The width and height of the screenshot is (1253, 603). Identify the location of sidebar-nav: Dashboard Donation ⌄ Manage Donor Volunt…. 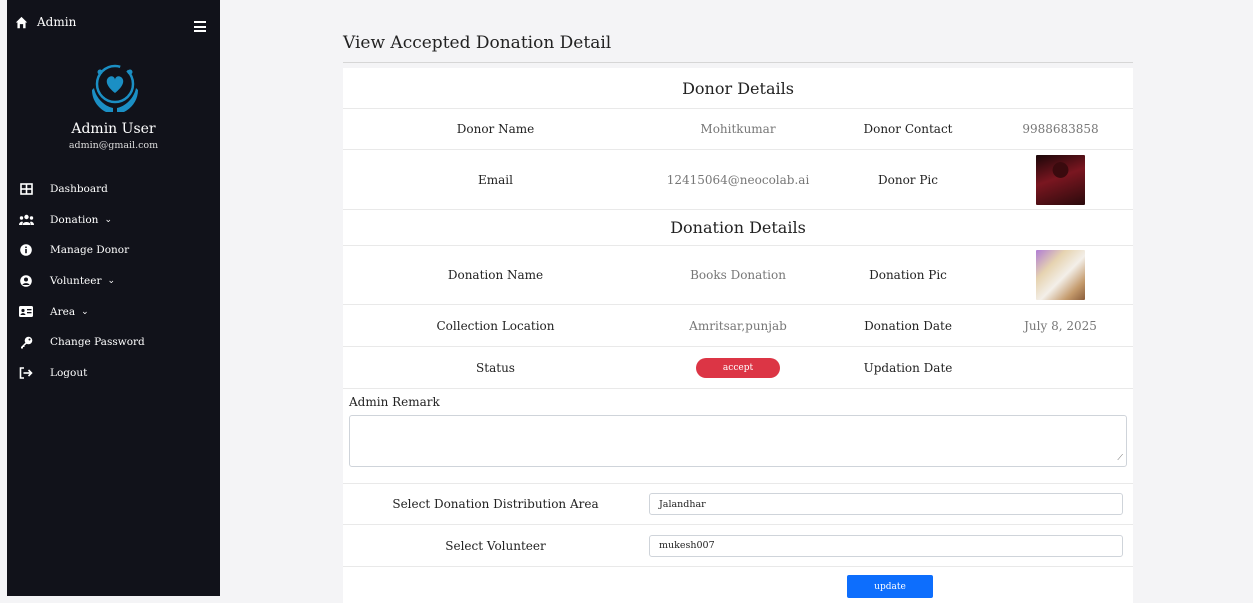
(113, 281).